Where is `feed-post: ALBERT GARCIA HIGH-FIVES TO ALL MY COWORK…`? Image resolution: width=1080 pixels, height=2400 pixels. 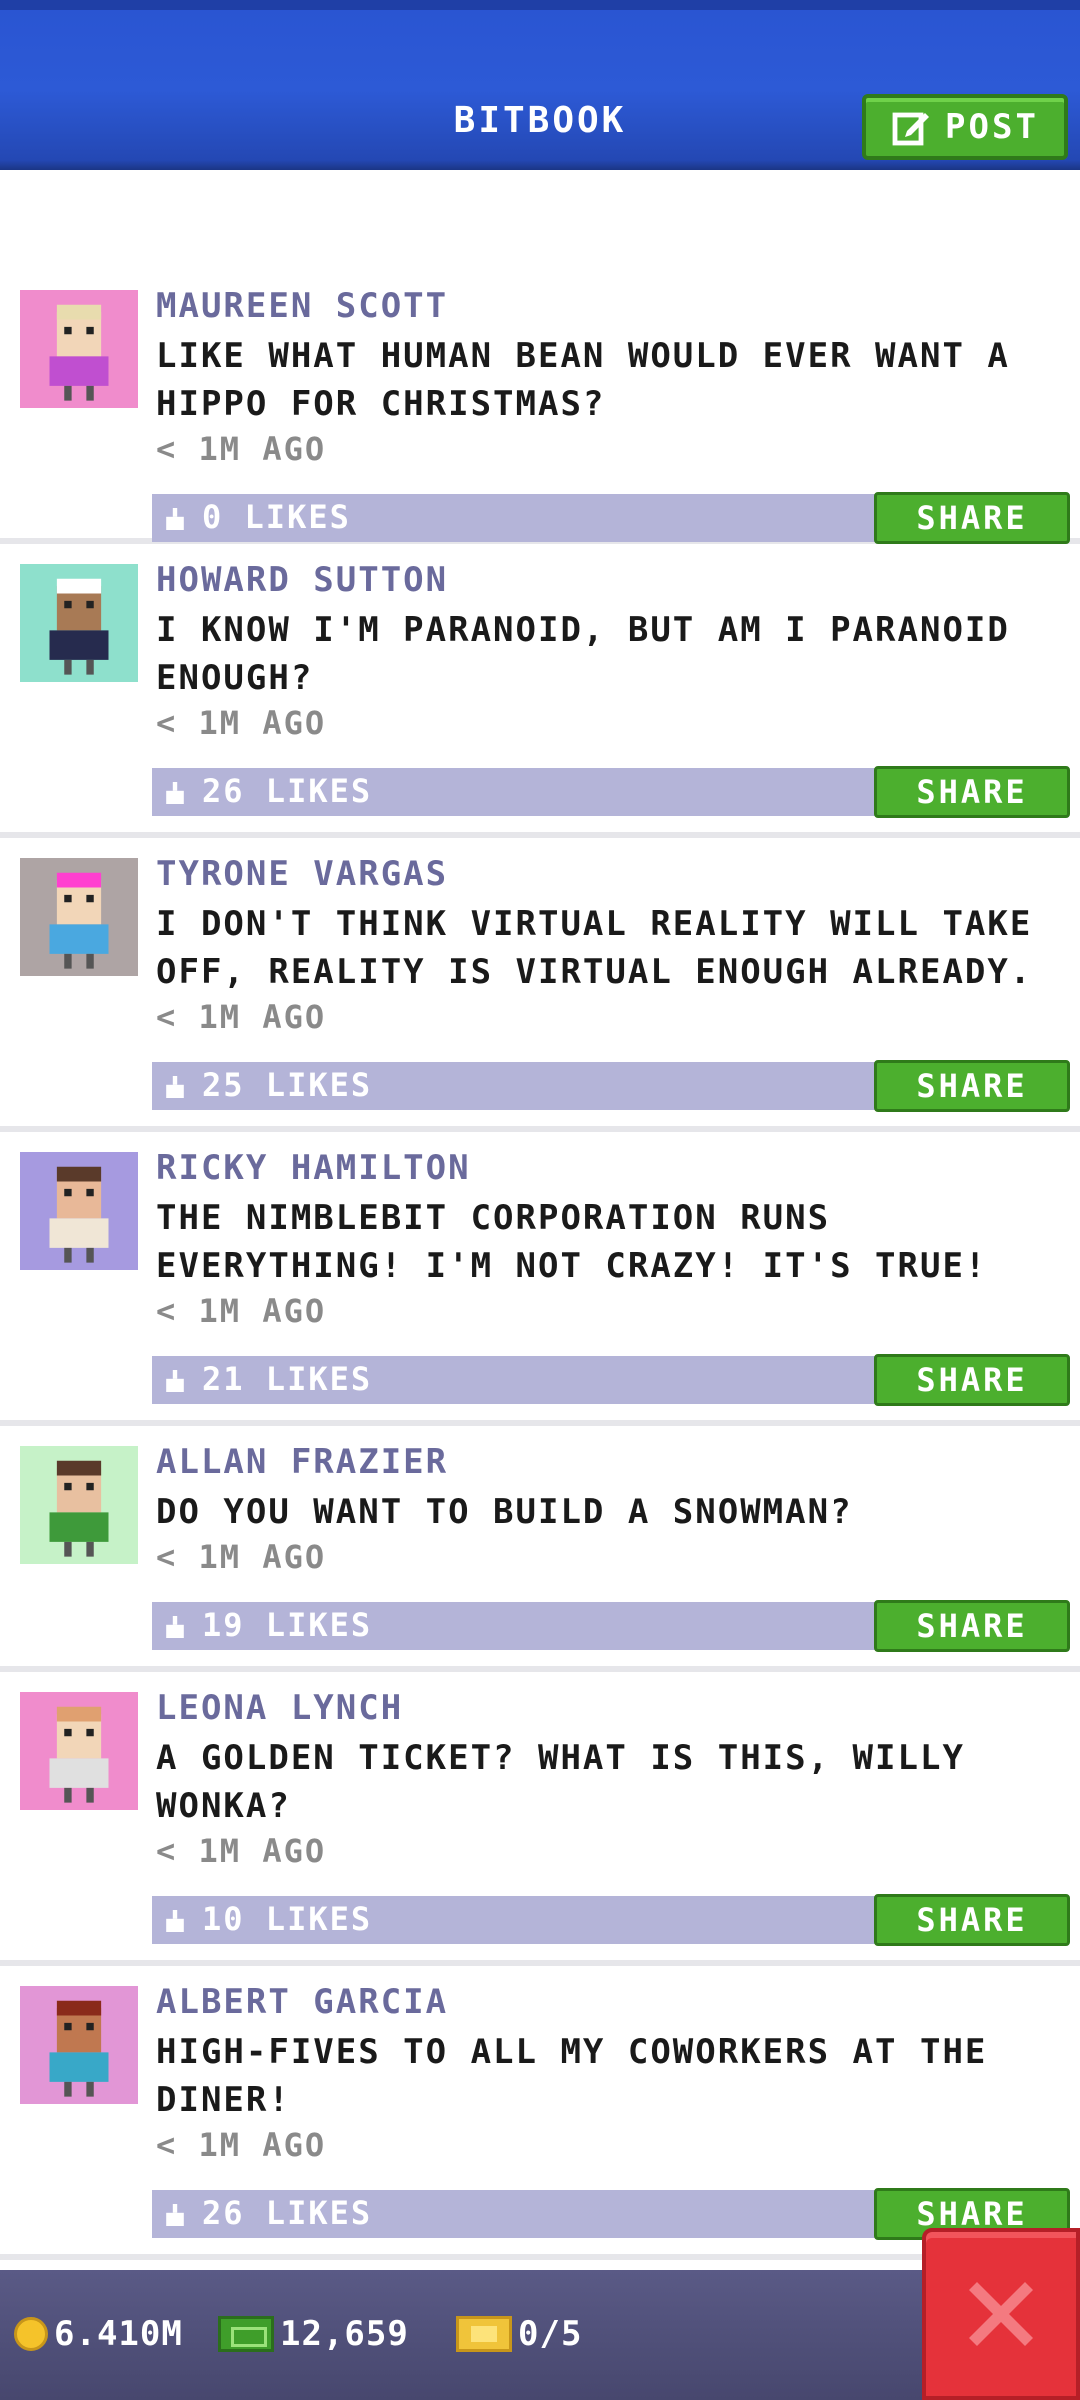 feed-post: ALBERT GARCIA HIGH-FIVES TO ALL MY COWORK… is located at coordinates (540, 2113).